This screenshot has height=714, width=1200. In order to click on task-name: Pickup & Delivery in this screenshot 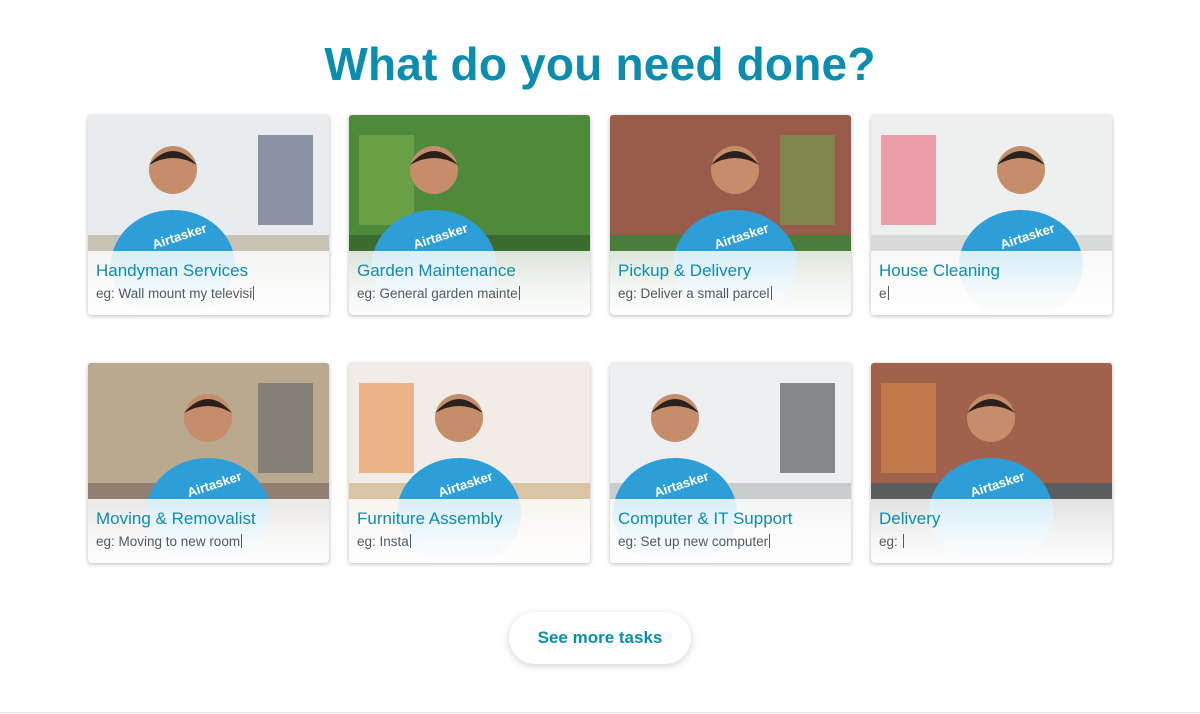, I will do `click(685, 270)`.